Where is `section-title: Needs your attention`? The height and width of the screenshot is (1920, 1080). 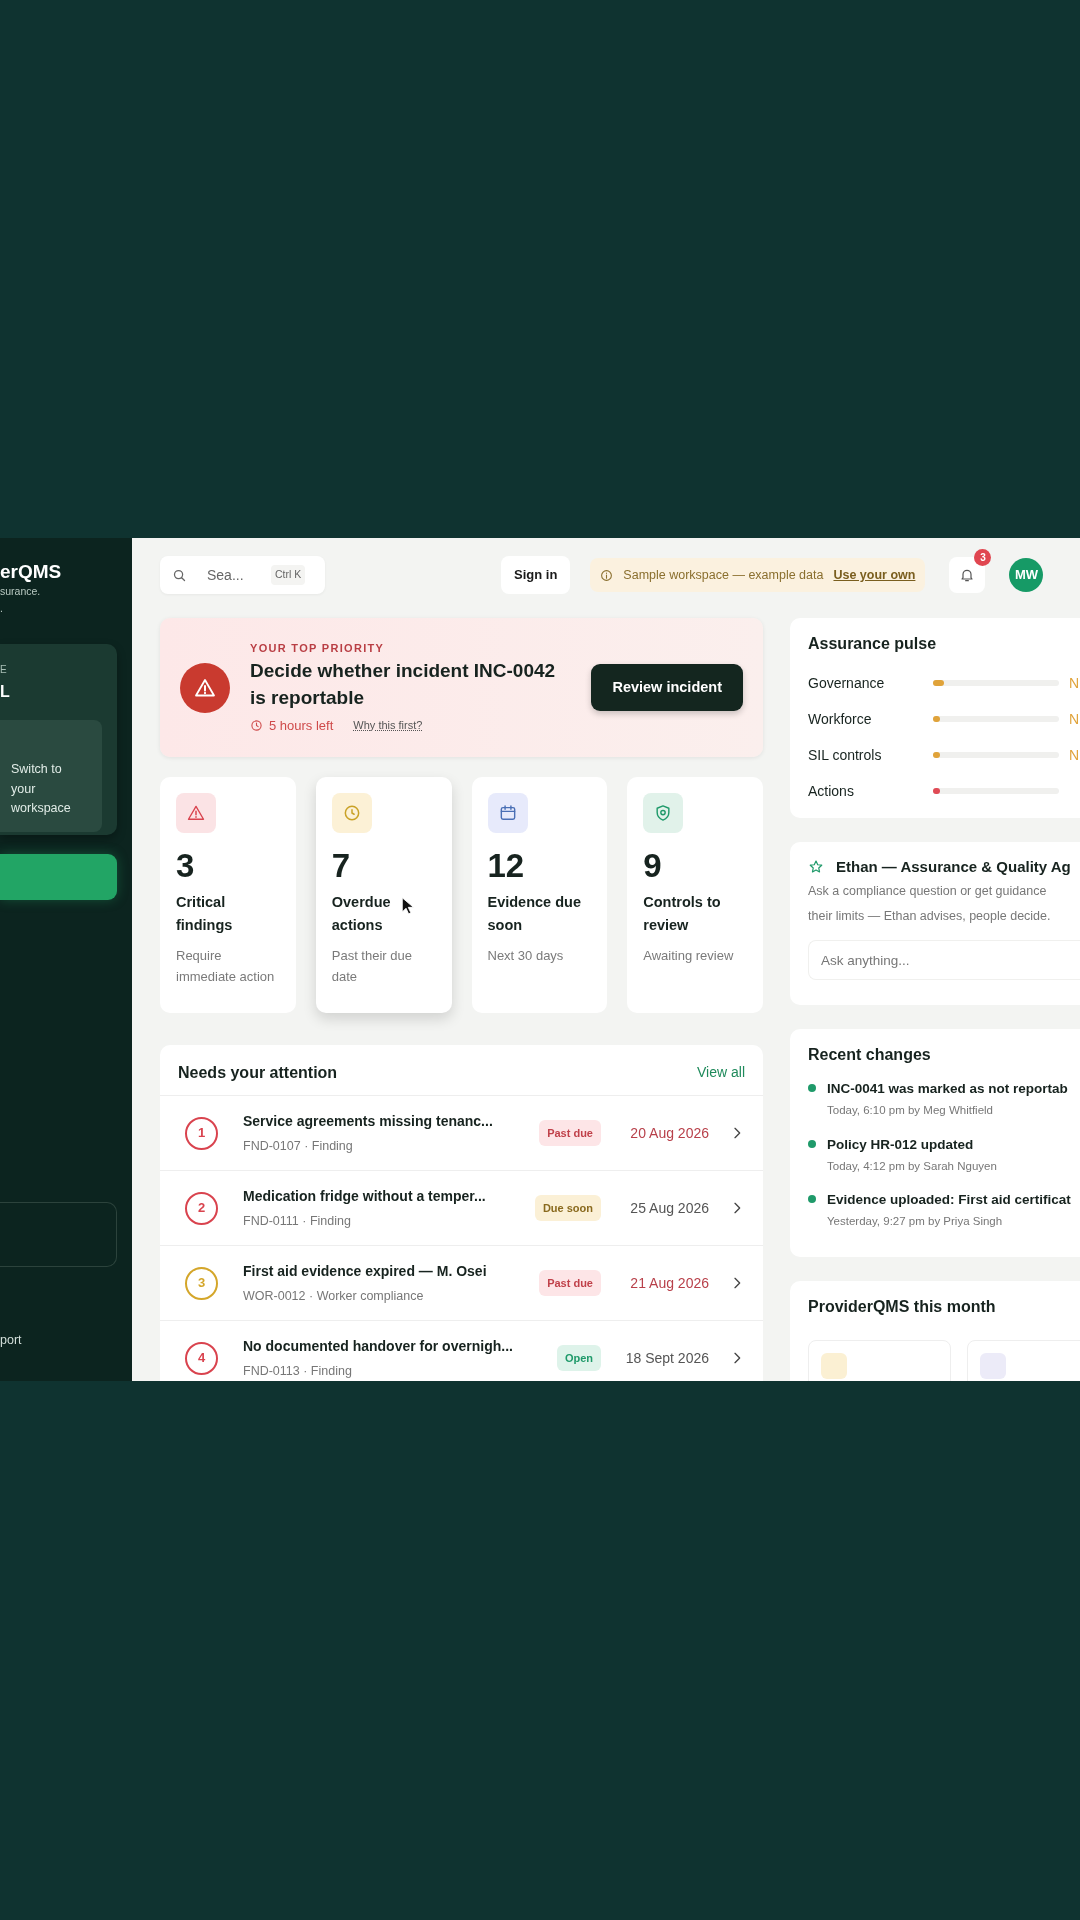 section-title: Needs your attention is located at coordinates (258, 1072).